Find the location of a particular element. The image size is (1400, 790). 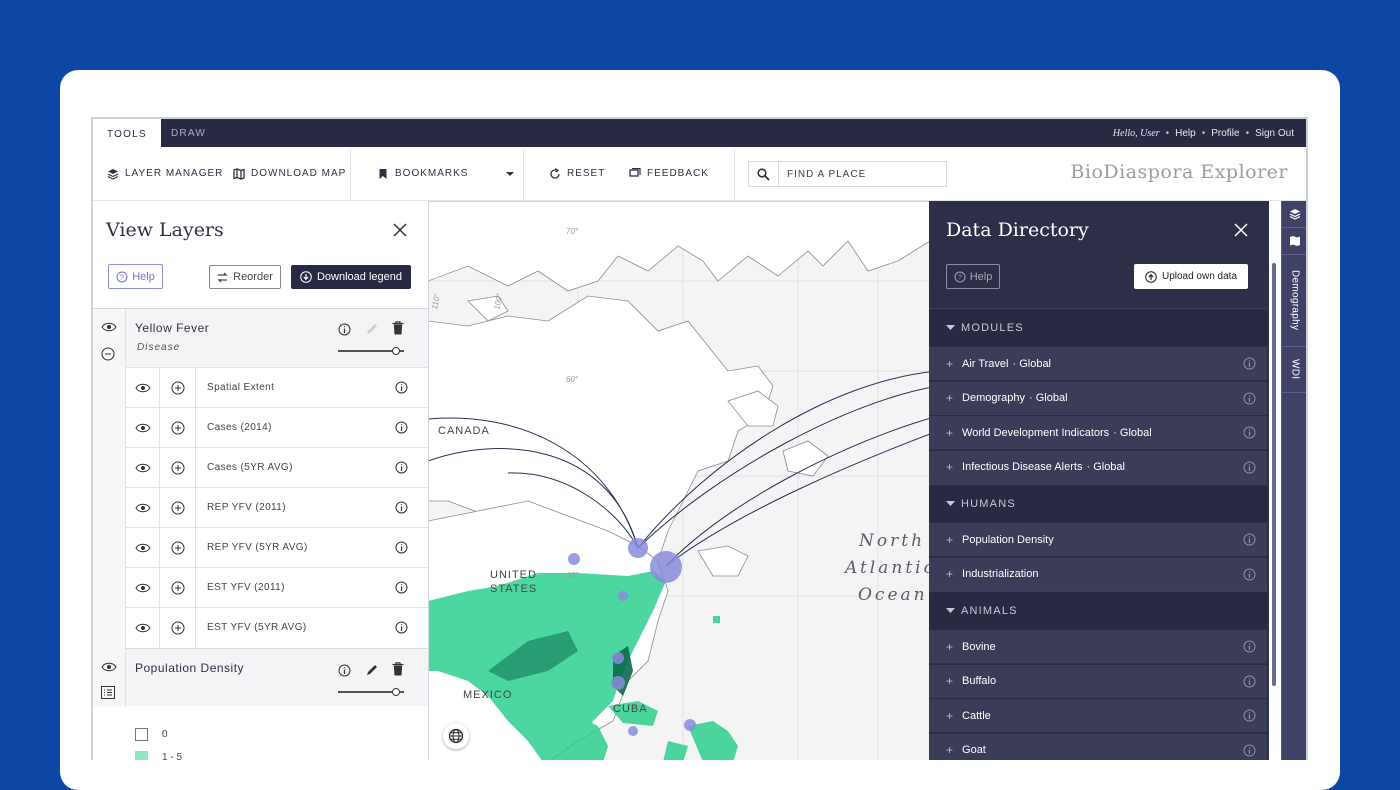

directory-item: + Population Density is located at coordinates (1098, 539).